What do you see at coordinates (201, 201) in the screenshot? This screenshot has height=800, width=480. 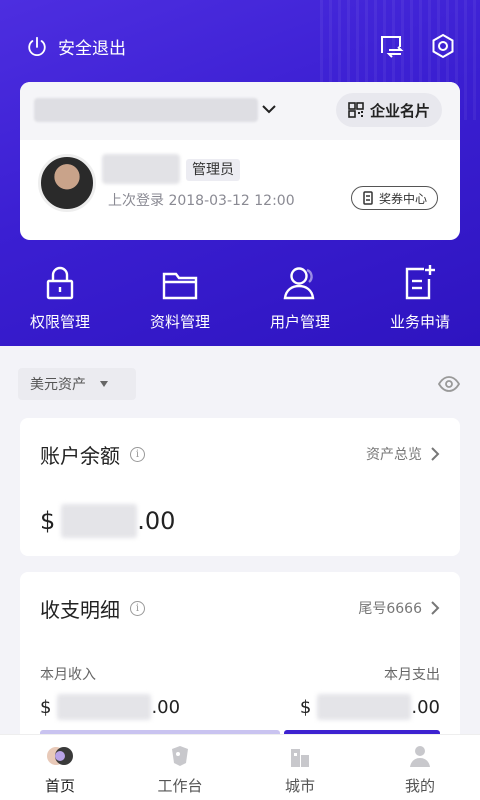 I see `last-login-text: 上次登录 2018-03-12 12:00` at bounding box center [201, 201].